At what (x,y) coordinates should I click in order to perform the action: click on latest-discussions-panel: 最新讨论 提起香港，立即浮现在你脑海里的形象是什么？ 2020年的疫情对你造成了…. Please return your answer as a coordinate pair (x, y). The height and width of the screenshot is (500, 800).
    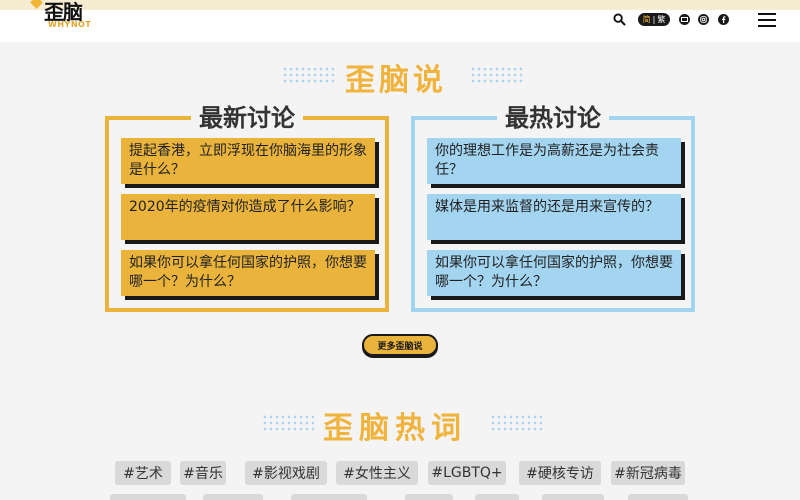
    Looking at the image, I should click on (247, 208).